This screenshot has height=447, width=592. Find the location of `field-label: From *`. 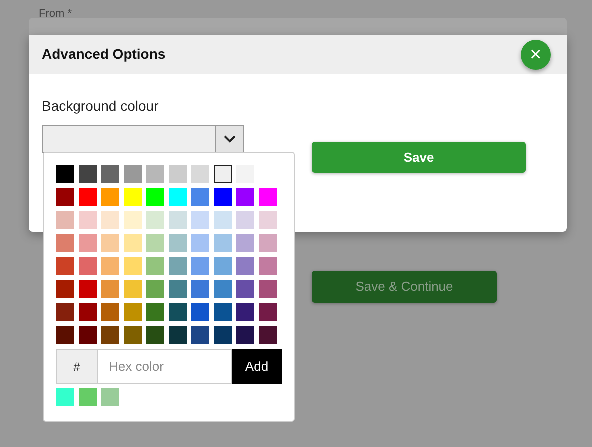

field-label: From * is located at coordinates (55, 14).